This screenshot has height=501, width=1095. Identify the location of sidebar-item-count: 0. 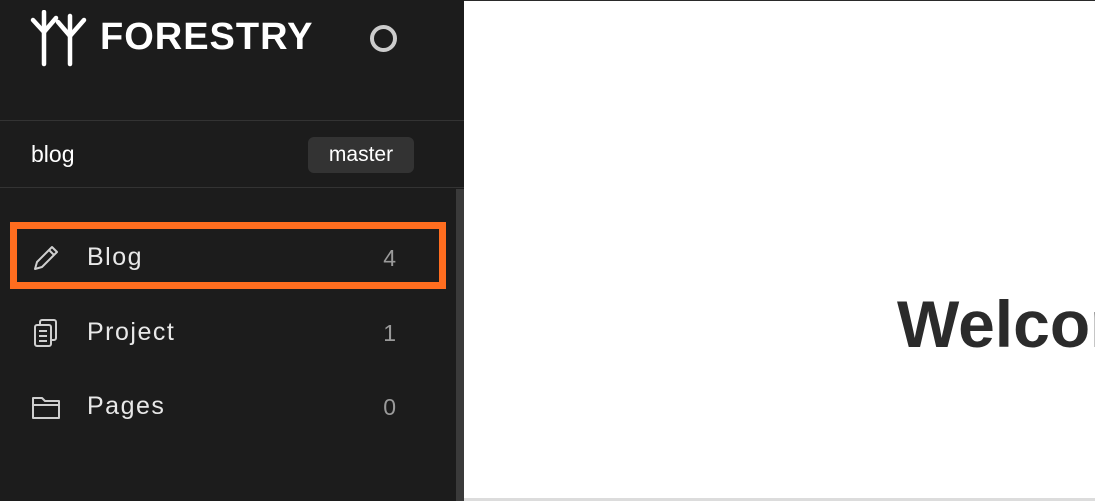
(389, 407).